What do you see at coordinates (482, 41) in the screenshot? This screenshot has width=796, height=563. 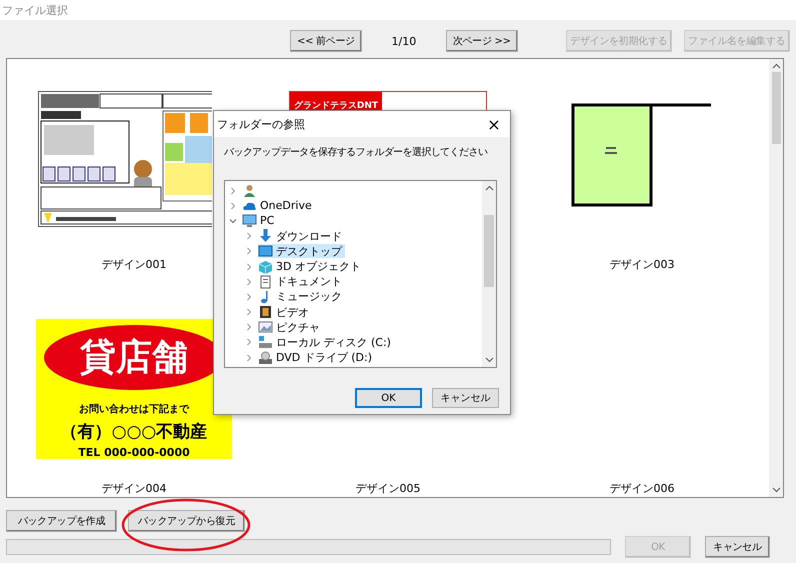 I see `next-page-button: 次ページ >>` at bounding box center [482, 41].